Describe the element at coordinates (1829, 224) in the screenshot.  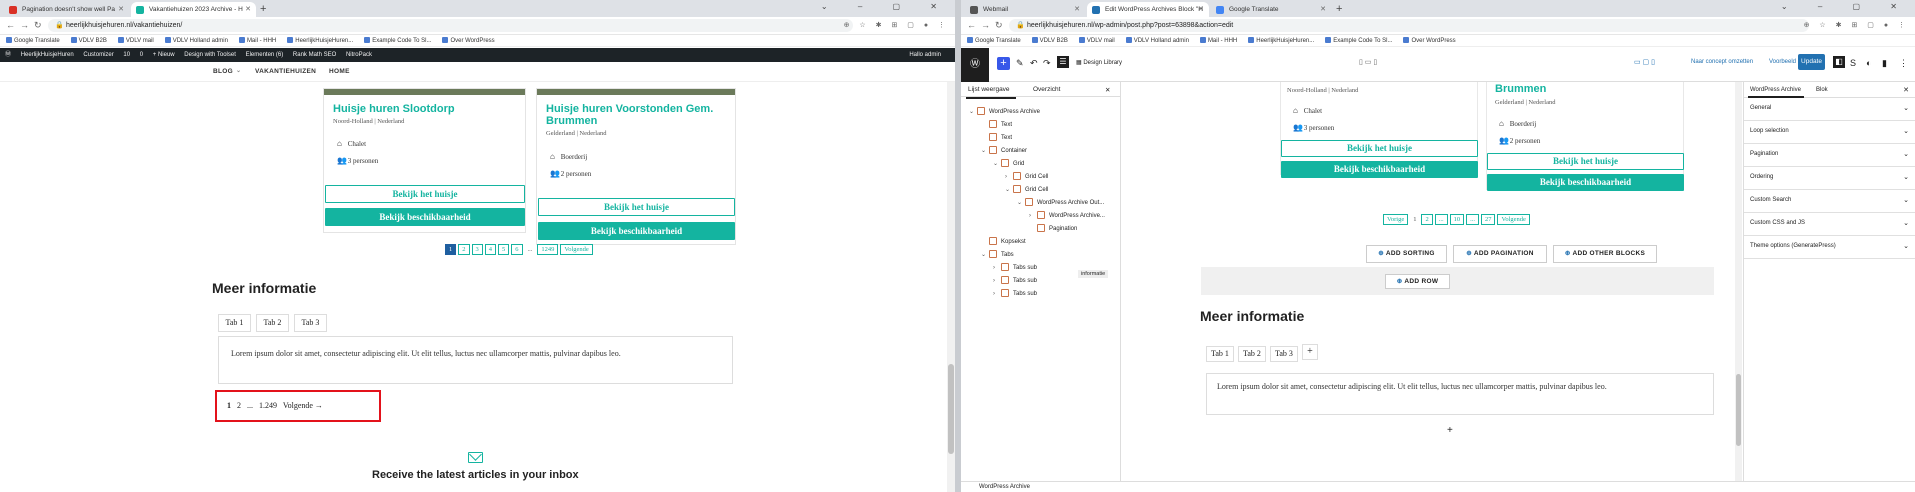
I see `panel-custom-css-js: Custom CSS and JS ⌄` at that location.